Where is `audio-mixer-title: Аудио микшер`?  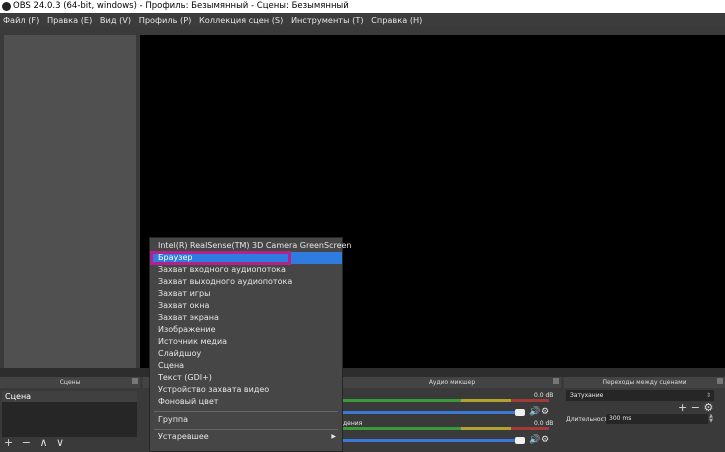
audio-mixer-title: Аудио микшер is located at coordinates (452, 382).